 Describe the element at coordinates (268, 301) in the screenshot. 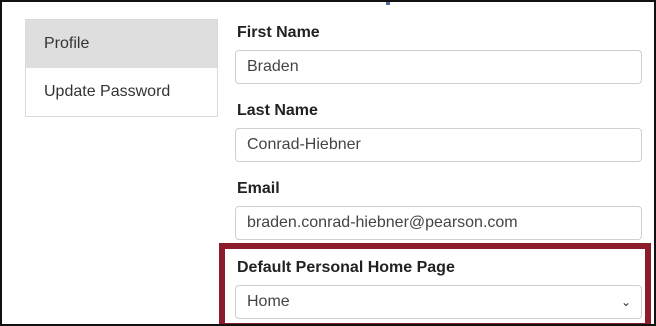

I see `default-home-page-selected-value: Home` at that location.